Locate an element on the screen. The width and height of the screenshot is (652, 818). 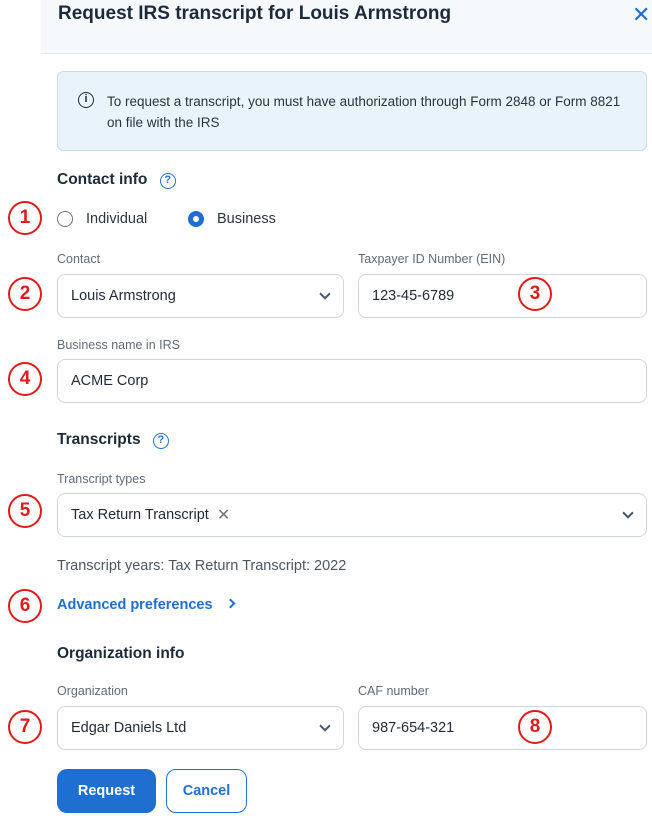
request-button: Request is located at coordinates (106, 791).